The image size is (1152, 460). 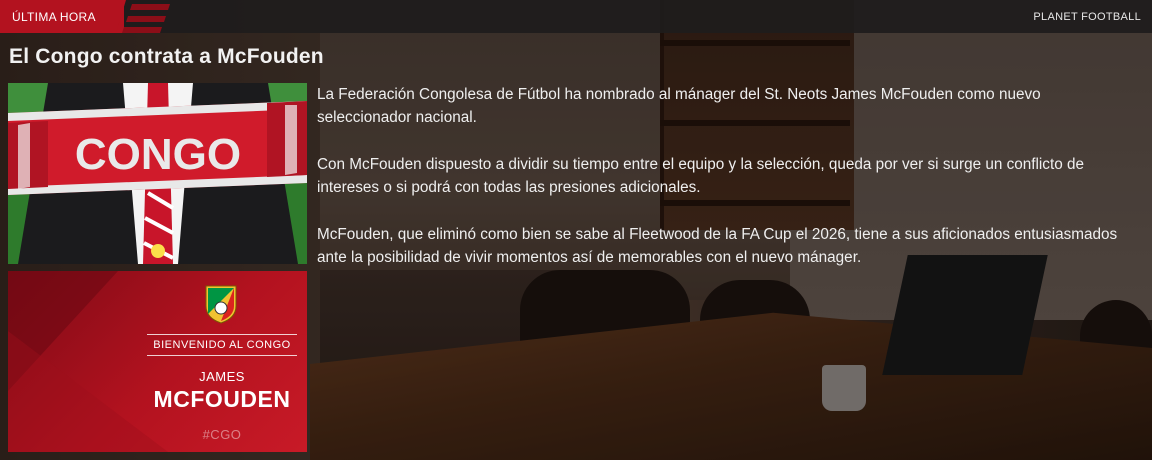 What do you see at coordinates (158, 154) in the screenshot?
I see `scarf-text: CONGO` at bounding box center [158, 154].